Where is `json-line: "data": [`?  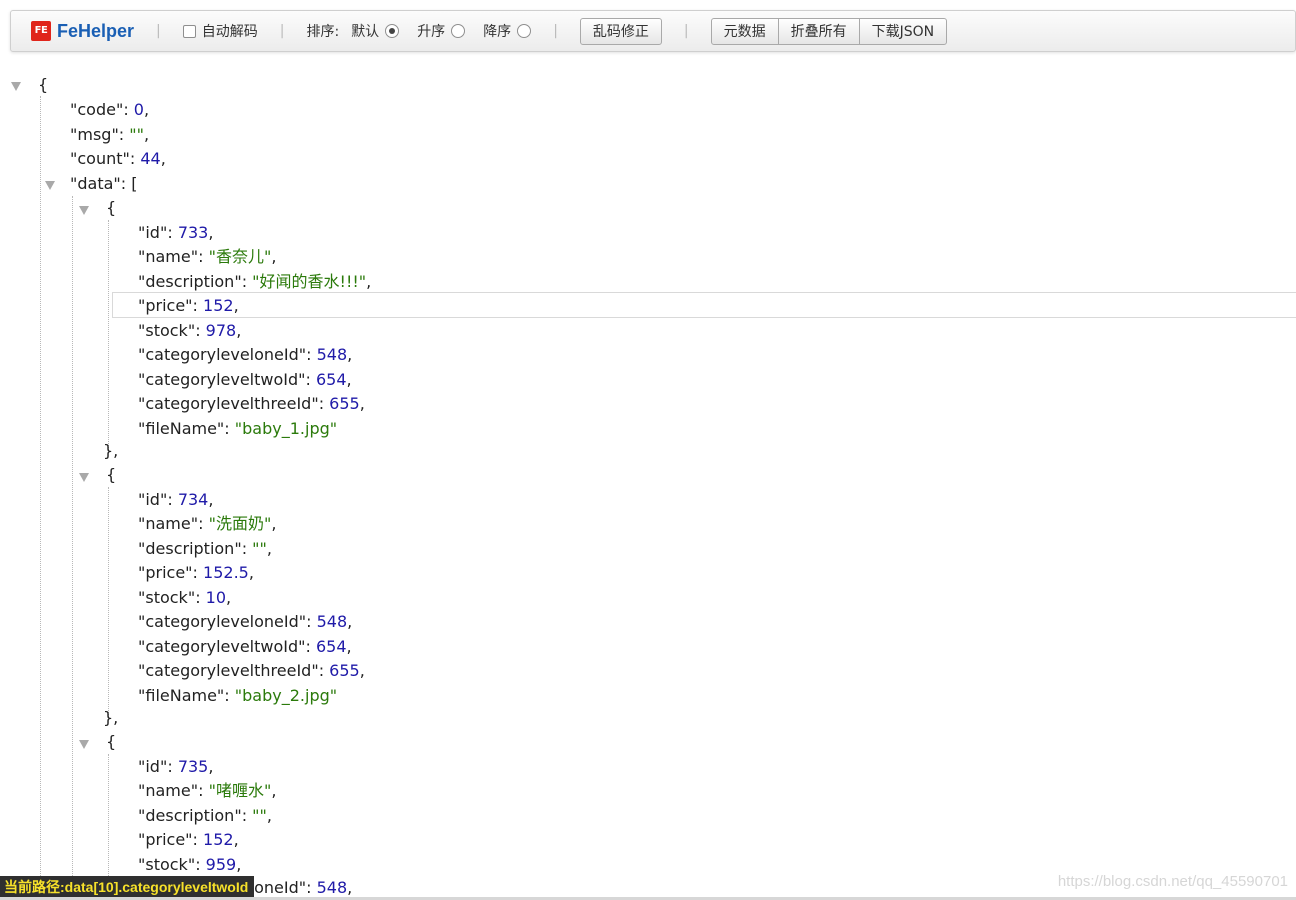 json-line: "data": [ is located at coordinates (104, 183).